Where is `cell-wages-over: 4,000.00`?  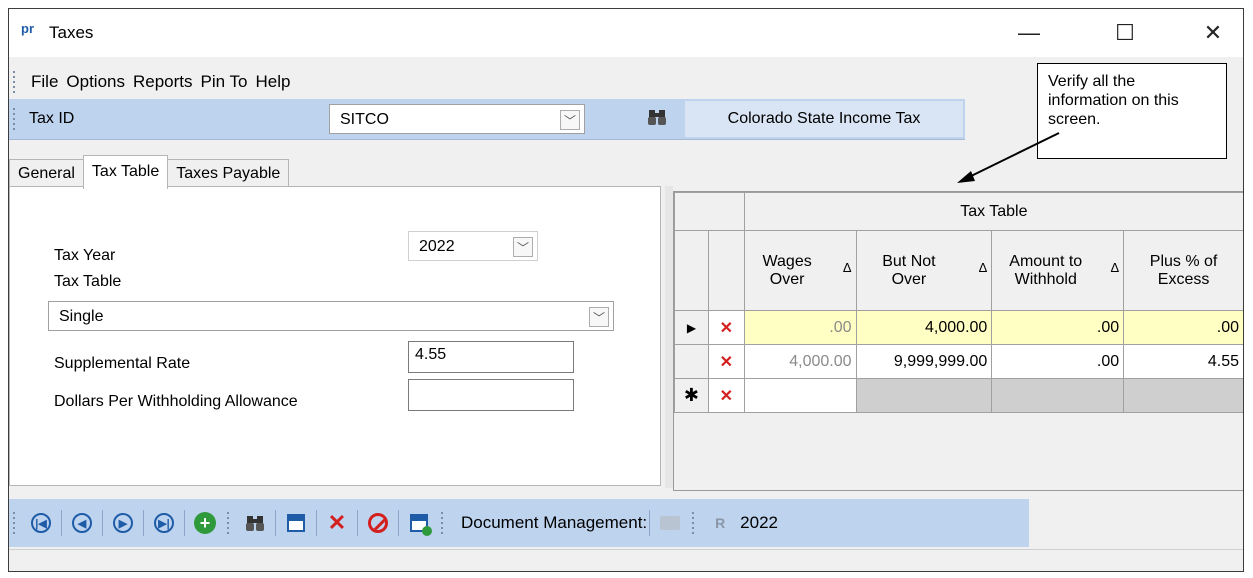
cell-wages-over: 4,000.00 is located at coordinates (800, 361).